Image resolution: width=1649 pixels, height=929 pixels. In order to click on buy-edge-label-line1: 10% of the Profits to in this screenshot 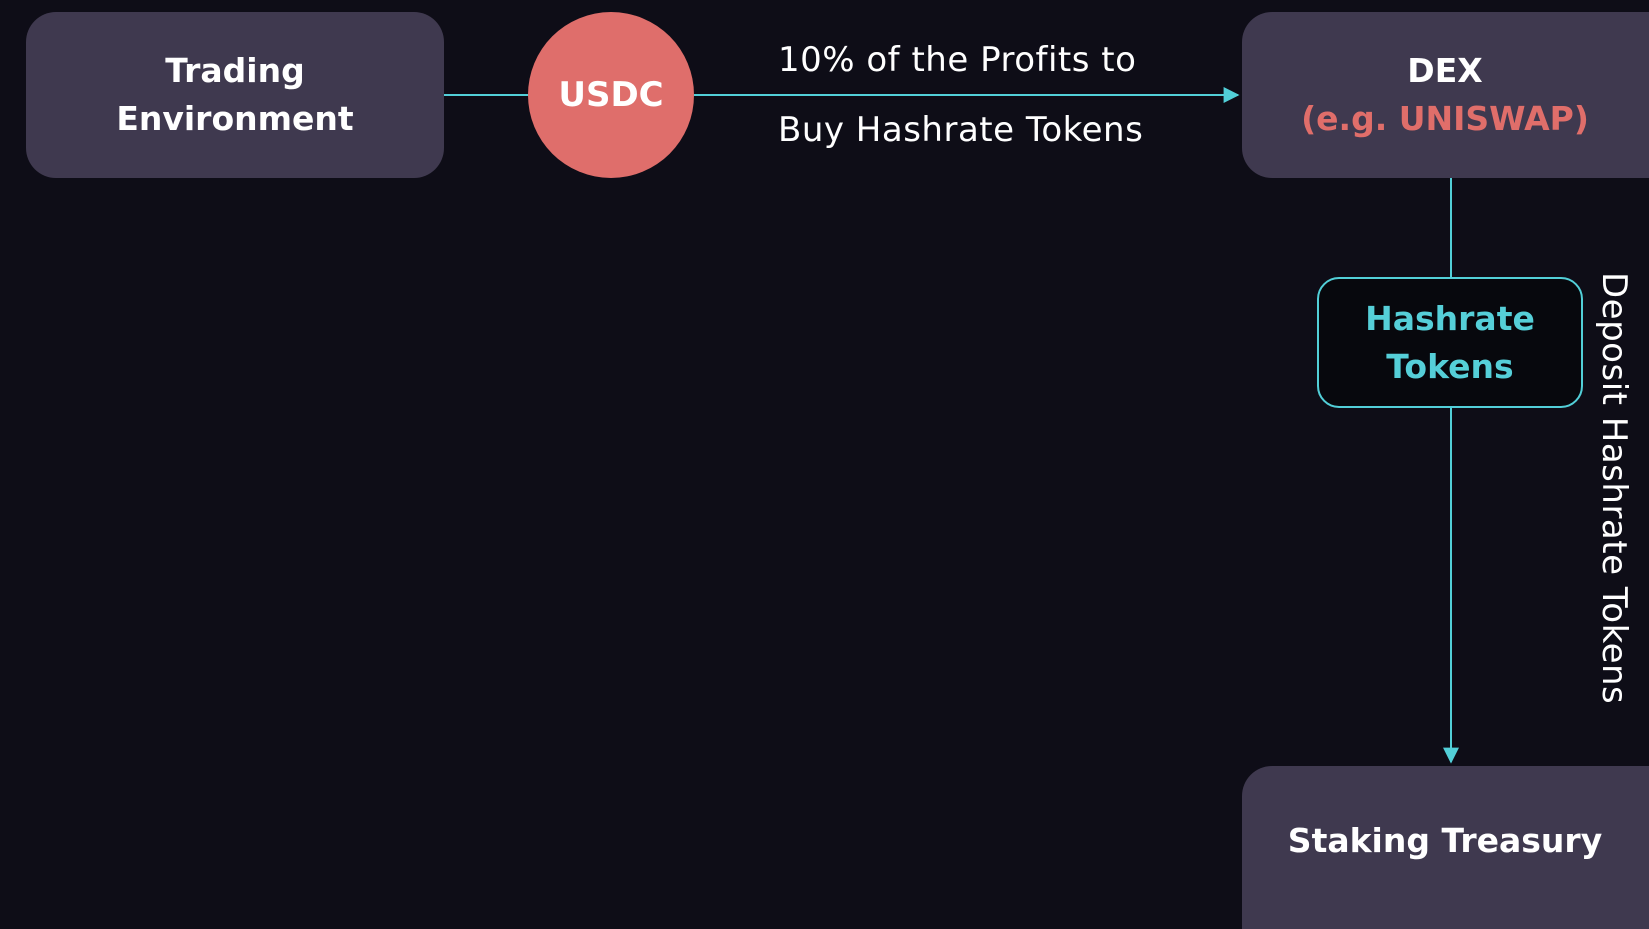, I will do `click(957, 60)`.